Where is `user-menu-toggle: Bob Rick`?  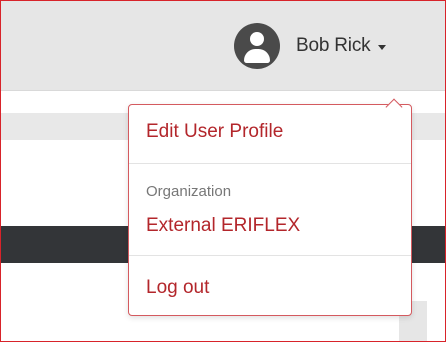 user-menu-toggle: Bob Rick is located at coordinates (310, 46).